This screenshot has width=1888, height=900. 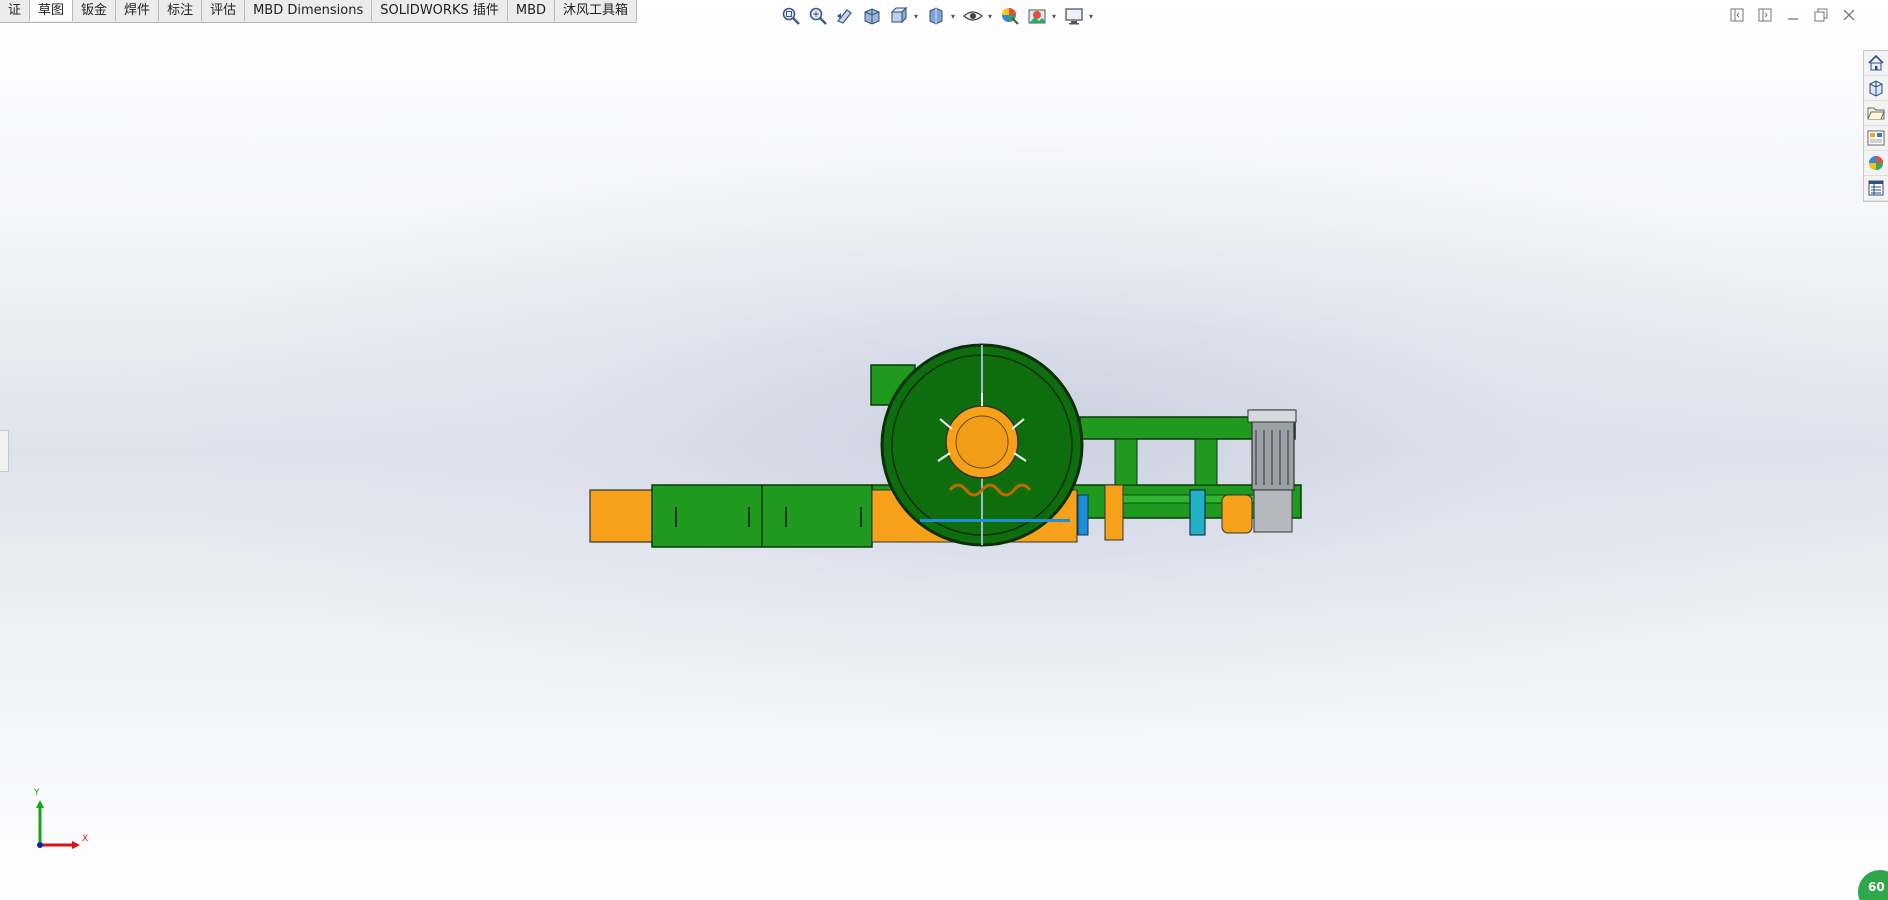 I want to click on apply-scene-icon, so click(x=1037, y=16).